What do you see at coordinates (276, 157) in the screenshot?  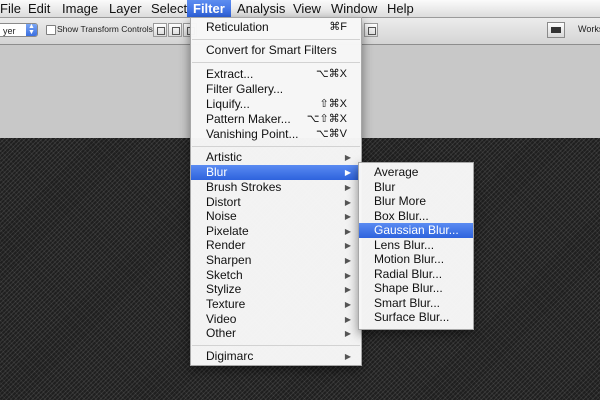 I see `menu-item-artistic: Artistic ▶` at bounding box center [276, 157].